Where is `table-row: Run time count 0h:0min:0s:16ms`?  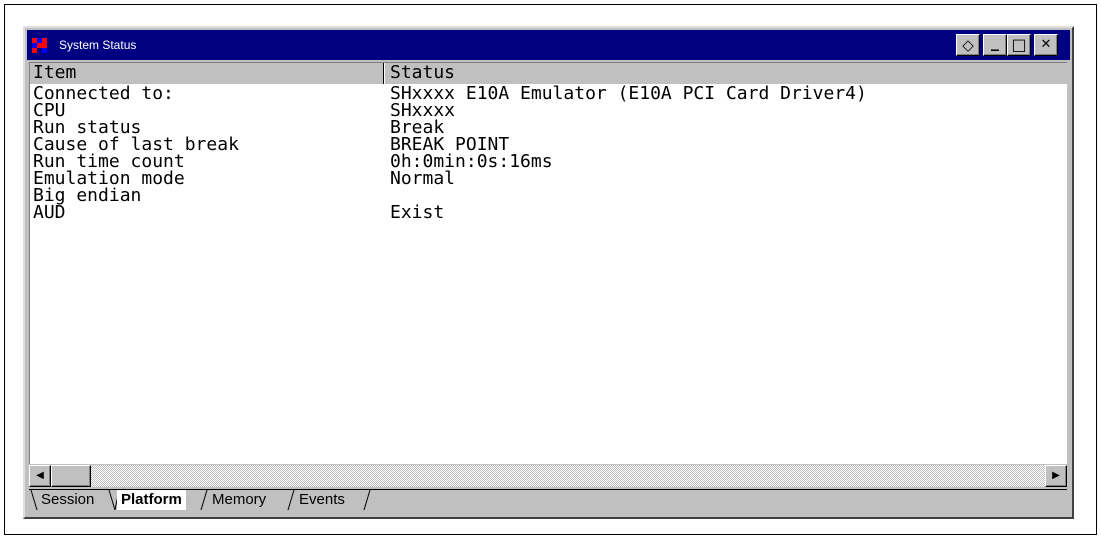
table-row: Run time count 0h:0min:0s:16ms is located at coordinates (548, 162).